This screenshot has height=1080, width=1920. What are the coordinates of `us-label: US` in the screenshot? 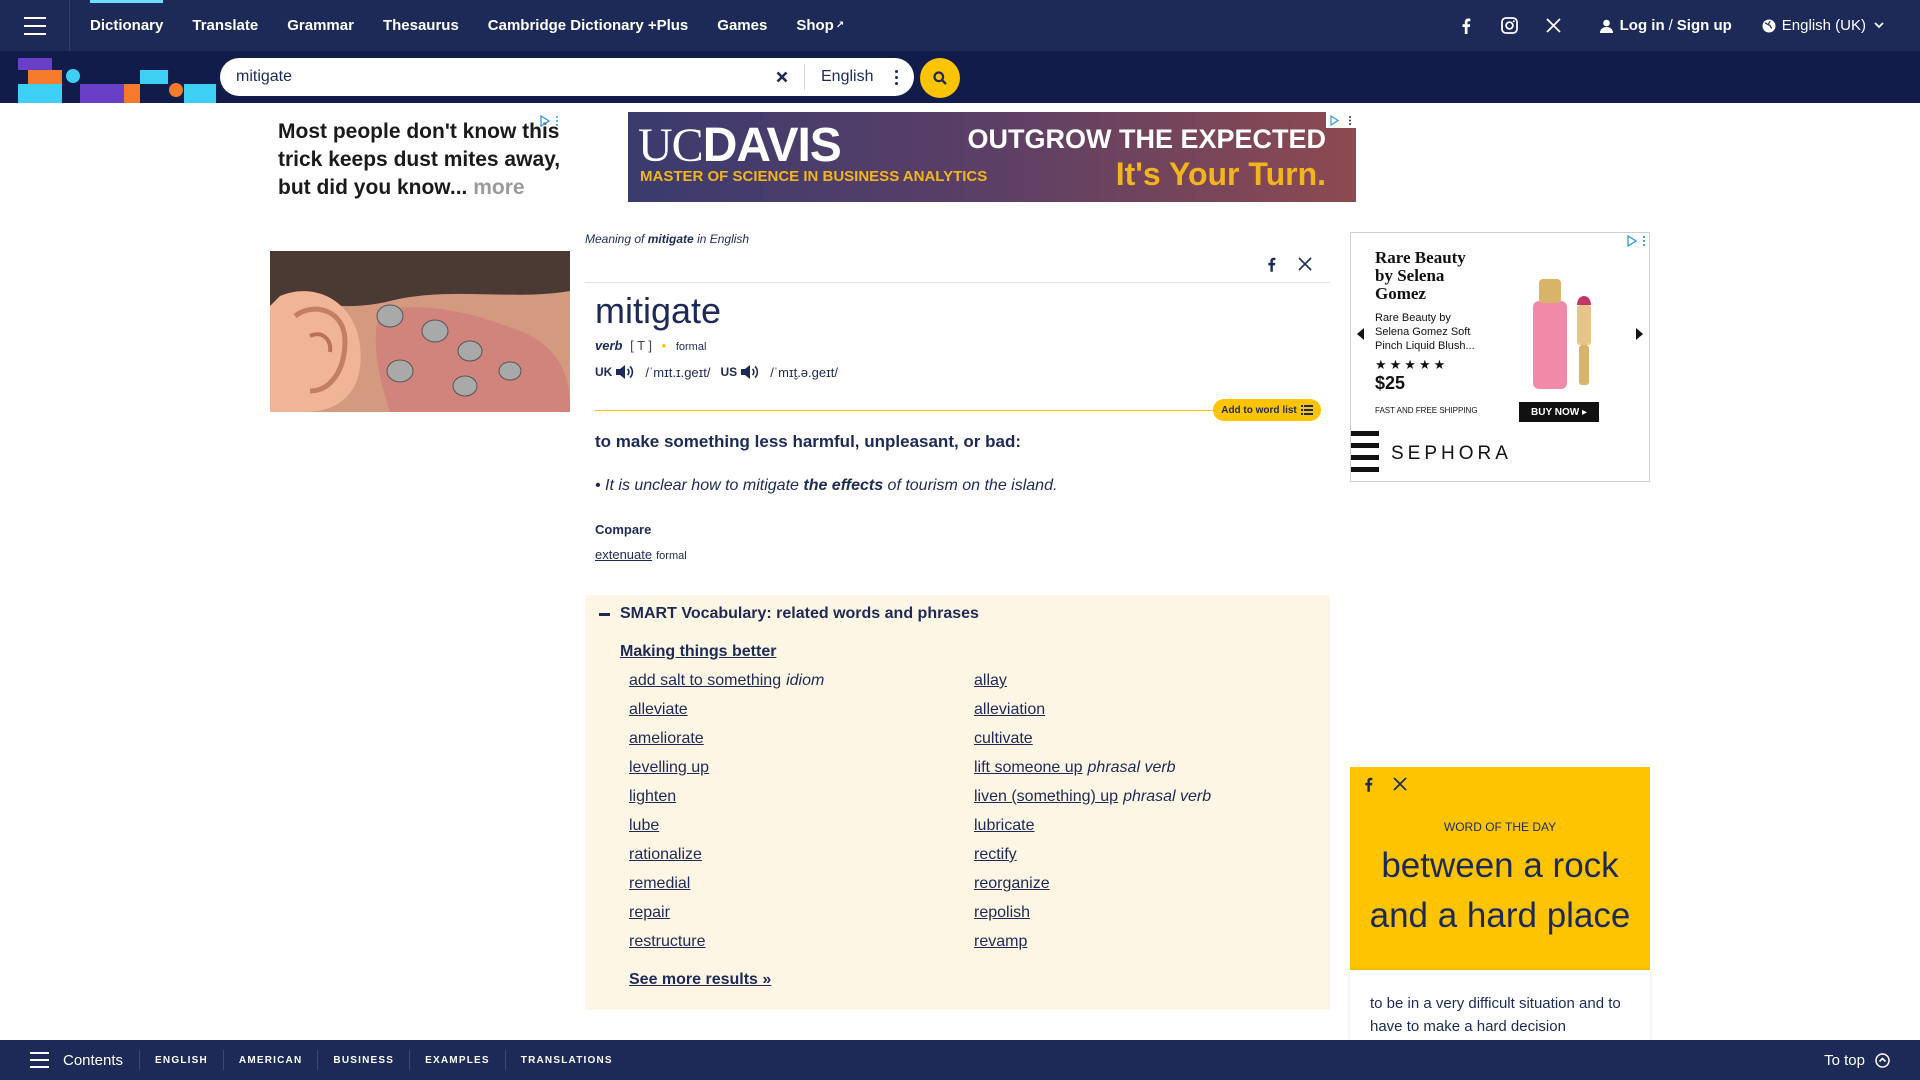 It's located at (729, 372).